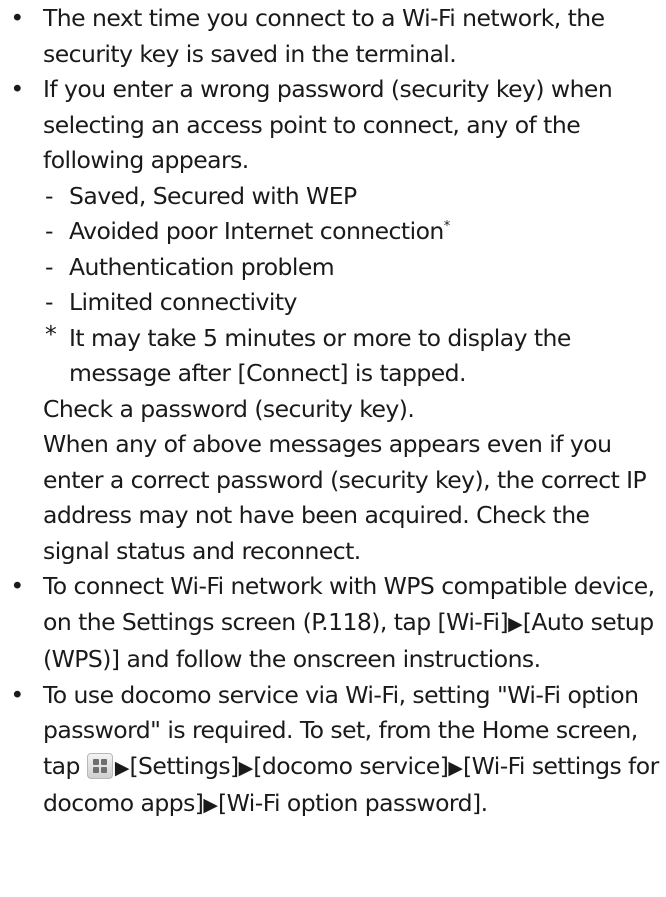 Image resolution: width=666 pixels, height=897 pixels. Describe the element at coordinates (51, 333) in the screenshot. I see `footnote-asterisk: *` at that location.